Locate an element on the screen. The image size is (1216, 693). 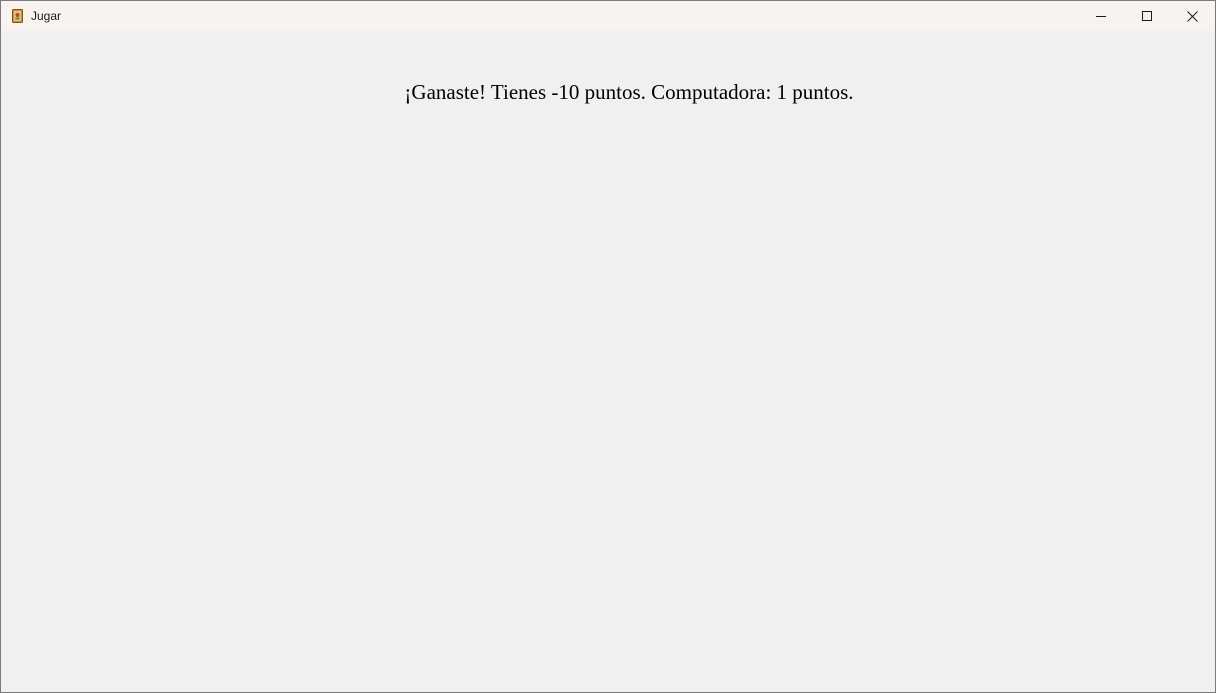
maximize-button is located at coordinates (1147, 16).